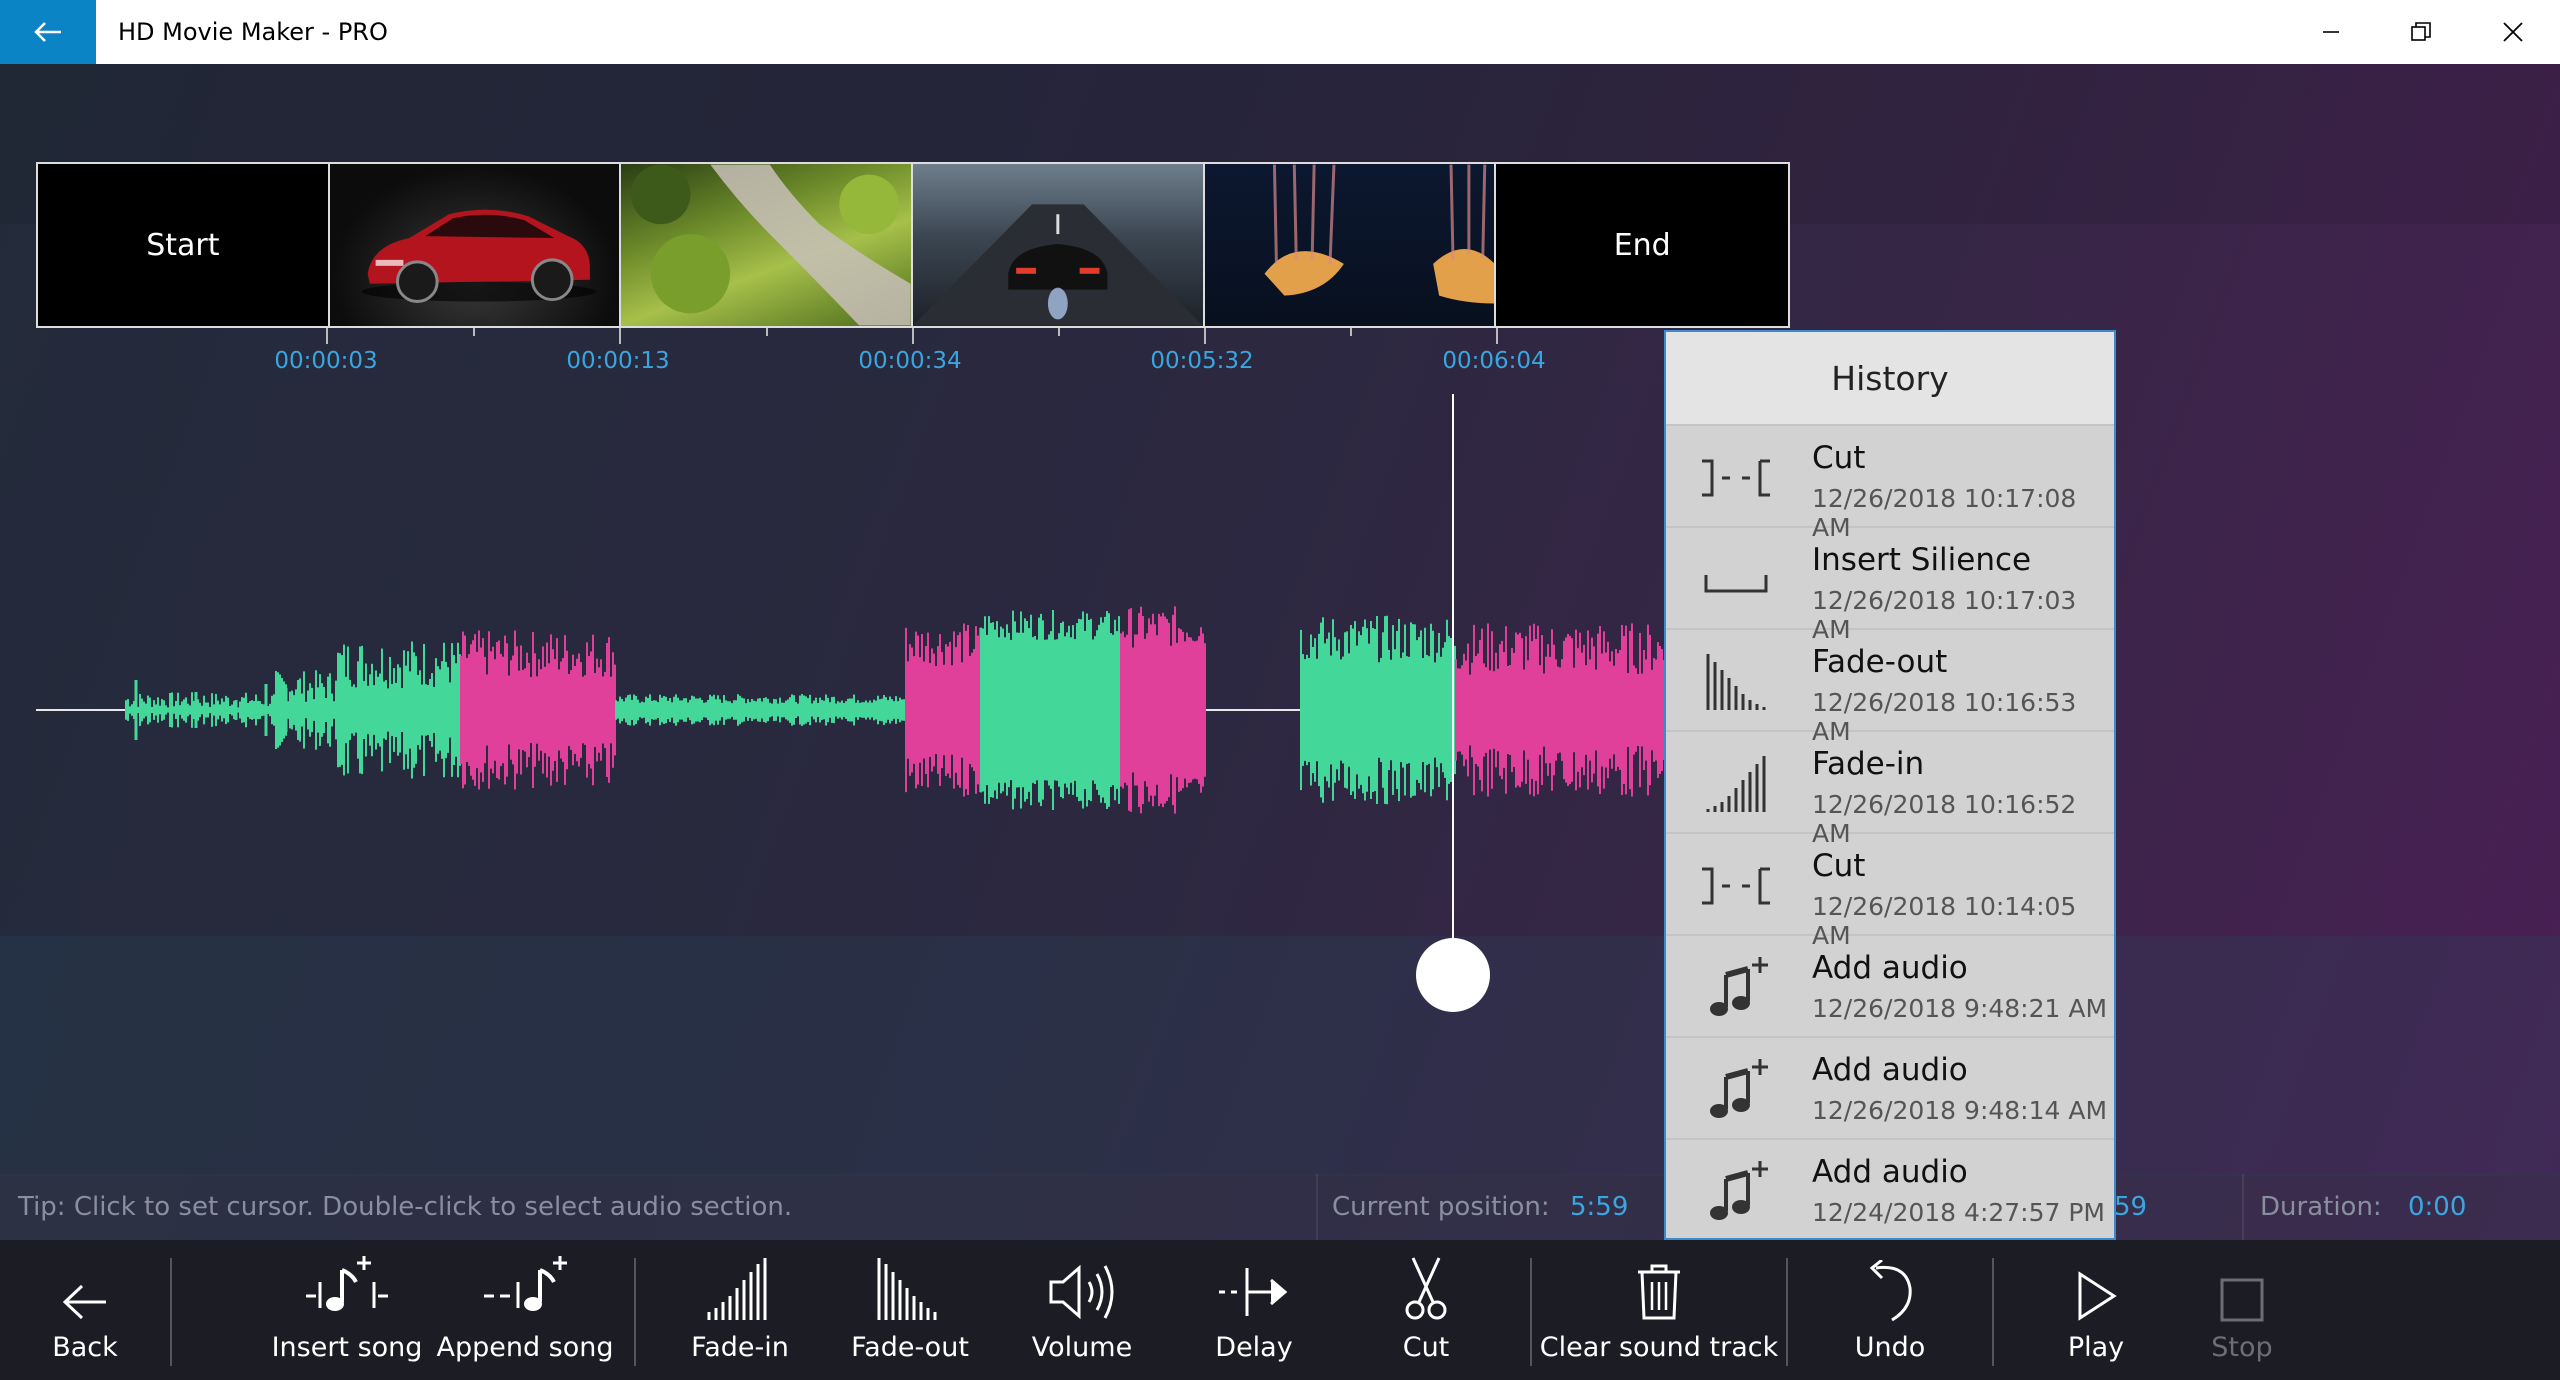 Image resolution: width=2560 pixels, height=1380 pixels. I want to click on play-label: Play, so click(2096, 1347).